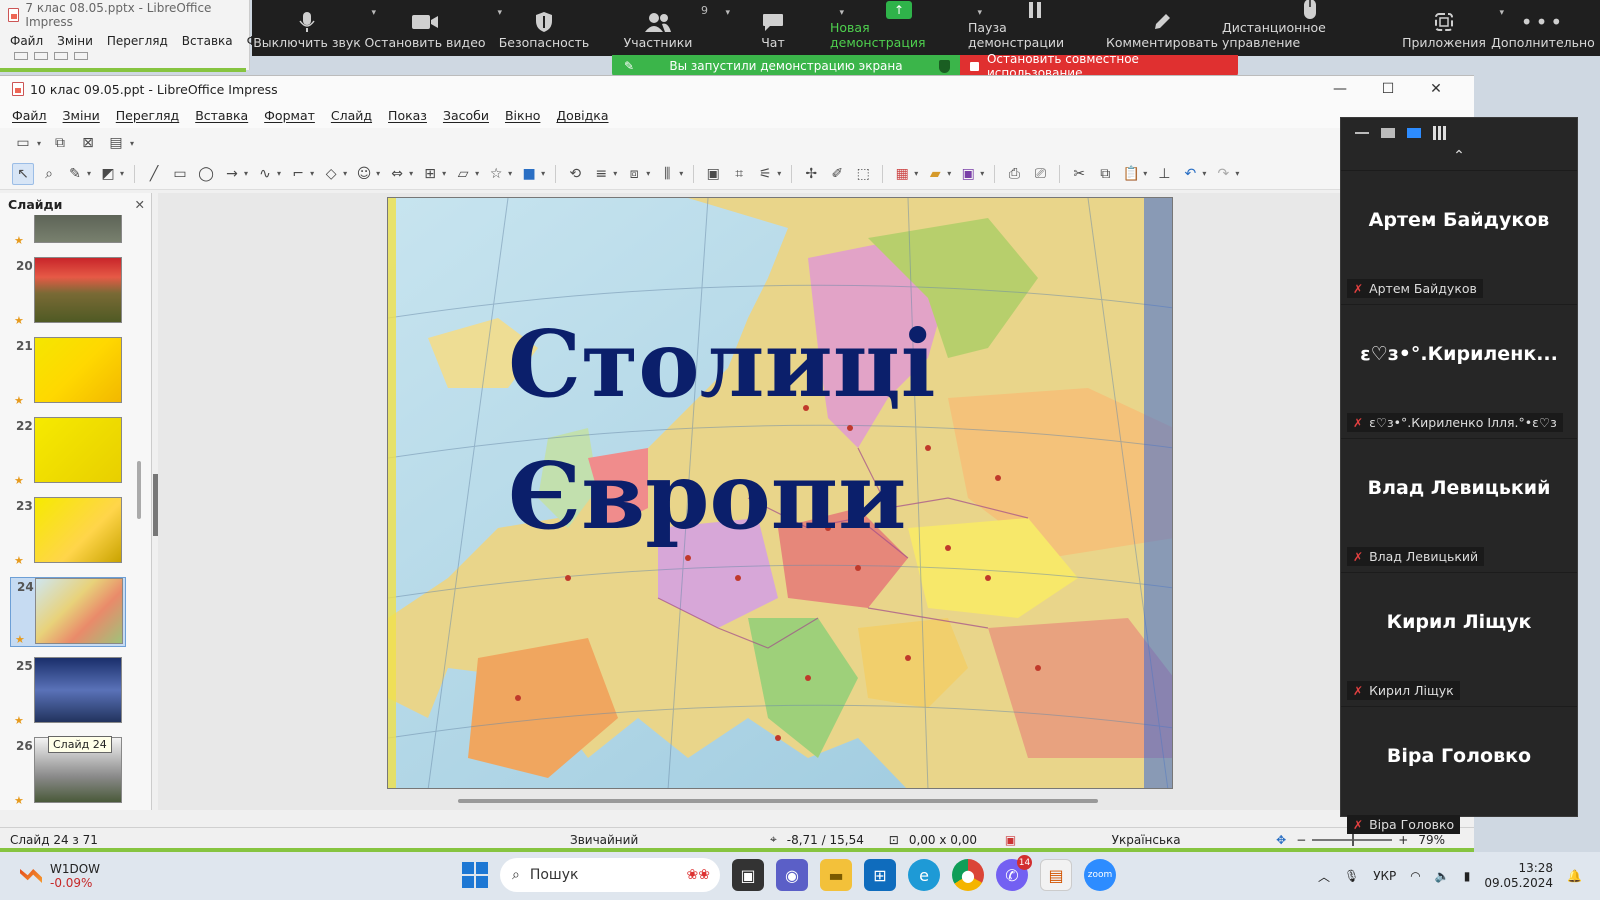 The image size is (1600, 900). Describe the element at coordinates (522, 115) in the screenshot. I see `menu-window: Вікно` at that location.